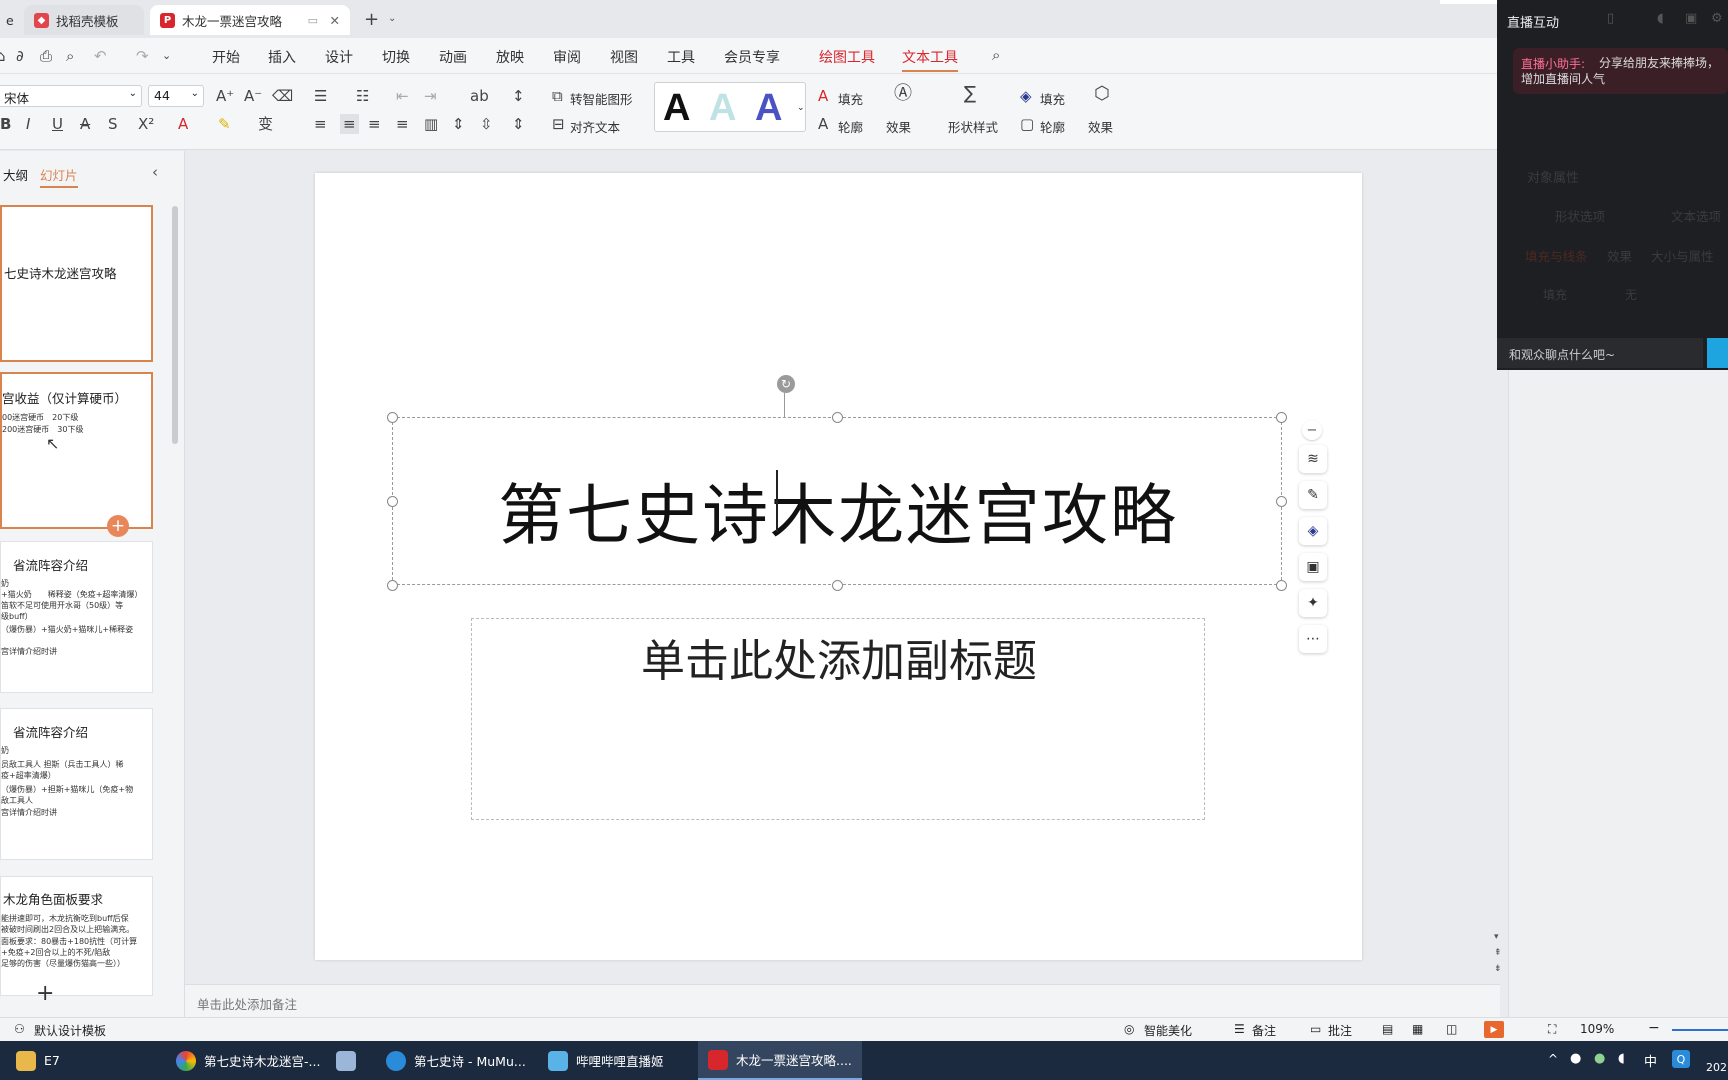  Describe the element at coordinates (842, 1000) in the screenshot. I see `notes-pane: 单击此处添加备注` at that location.